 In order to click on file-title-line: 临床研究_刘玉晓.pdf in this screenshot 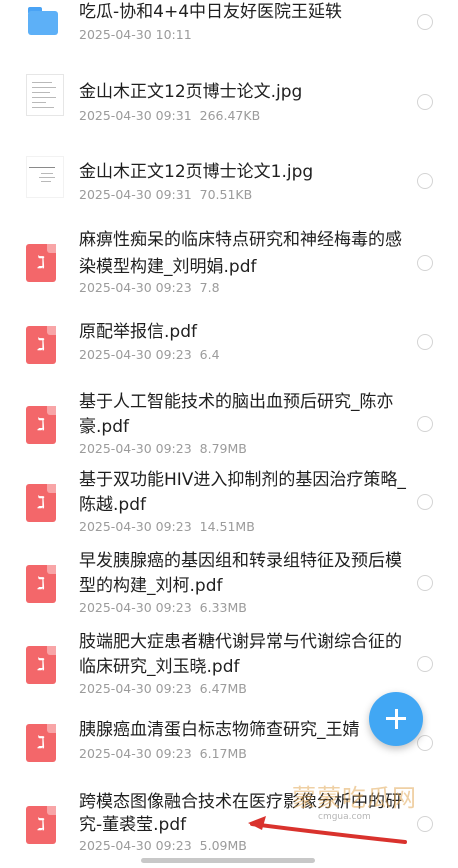, I will do `click(159, 667)`.